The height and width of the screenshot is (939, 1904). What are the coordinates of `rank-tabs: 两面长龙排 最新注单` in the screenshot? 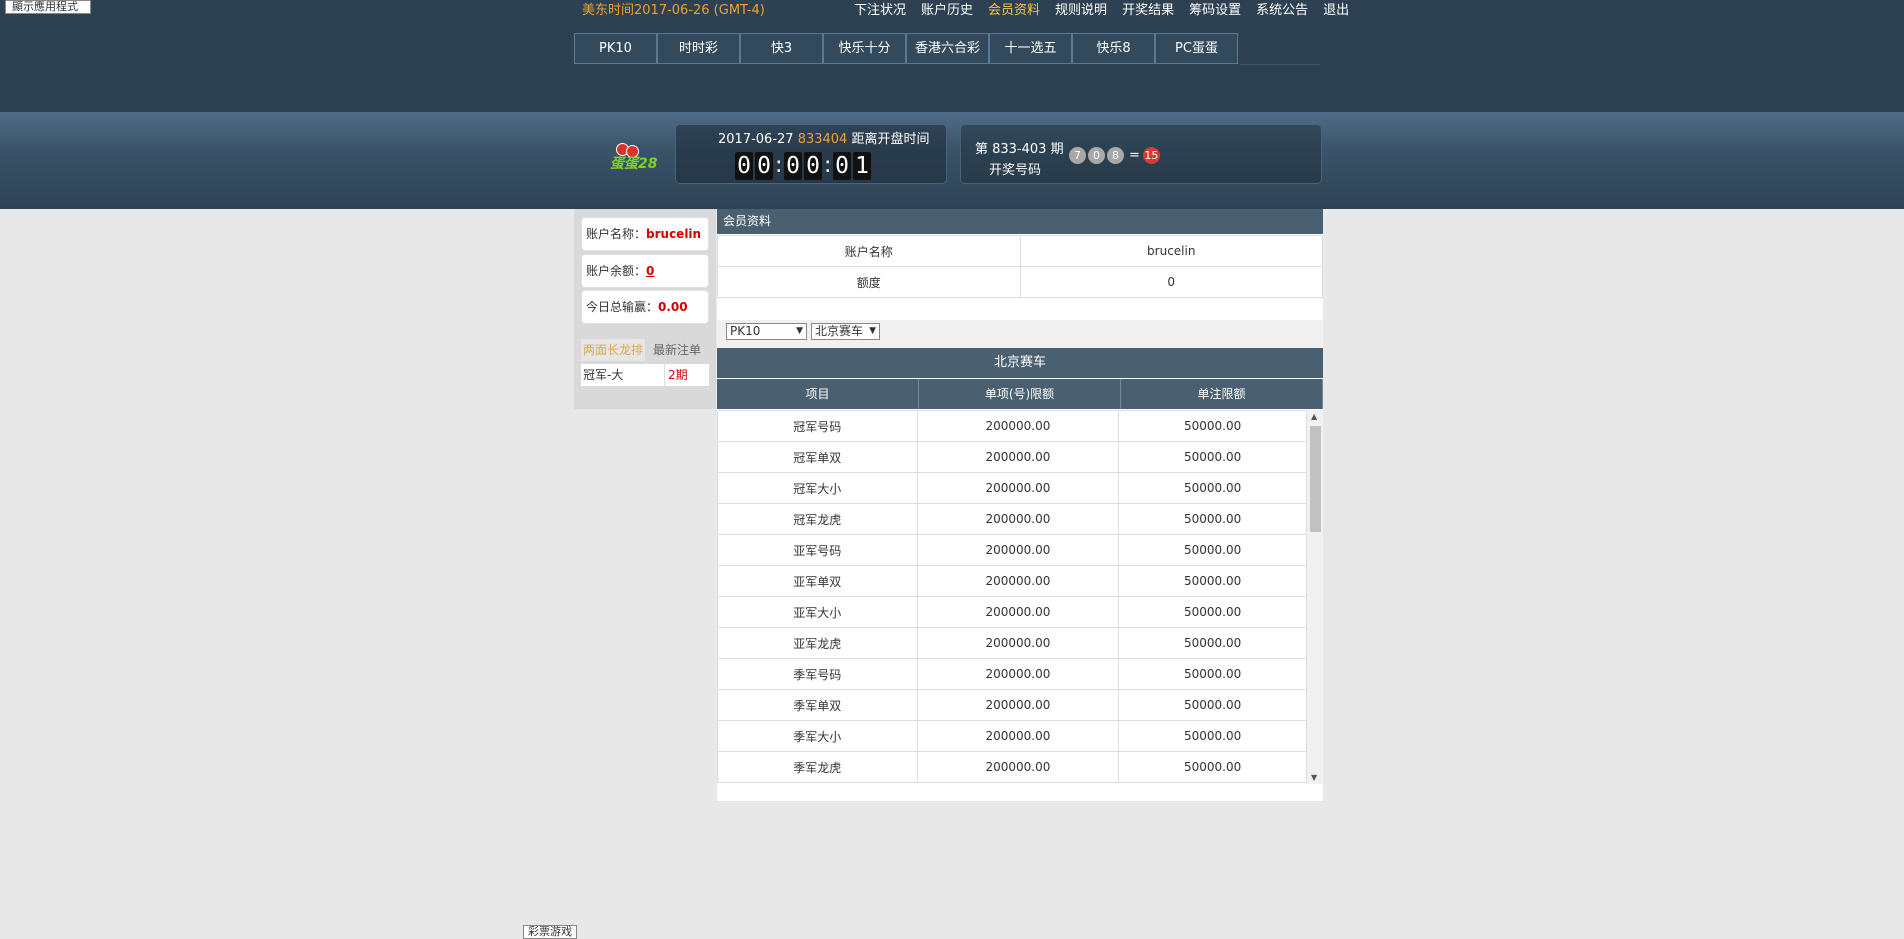 It's located at (645, 350).